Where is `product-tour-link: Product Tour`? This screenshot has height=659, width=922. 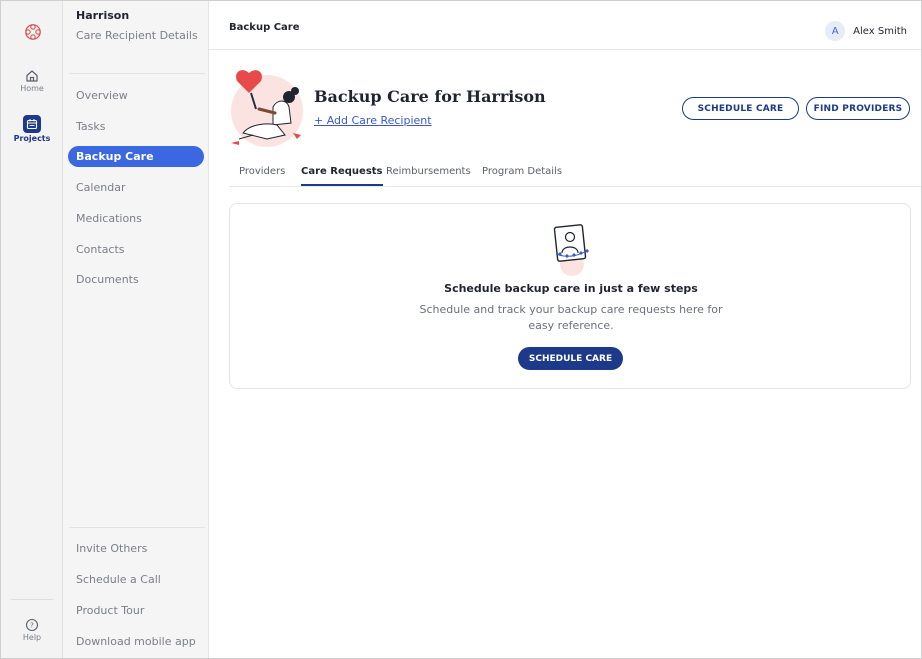 product-tour-link: Product Tour is located at coordinates (110, 610).